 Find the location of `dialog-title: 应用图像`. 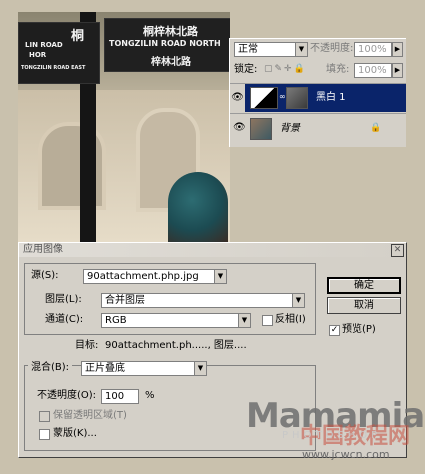

dialog-title: 应用图像 is located at coordinates (43, 249).